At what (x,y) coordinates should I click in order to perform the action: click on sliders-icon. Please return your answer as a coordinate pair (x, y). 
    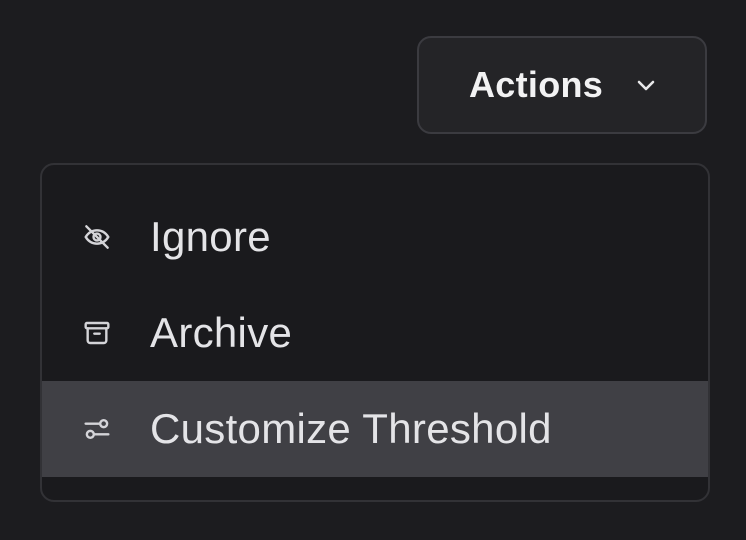
    Looking at the image, I should click on (97, 429).